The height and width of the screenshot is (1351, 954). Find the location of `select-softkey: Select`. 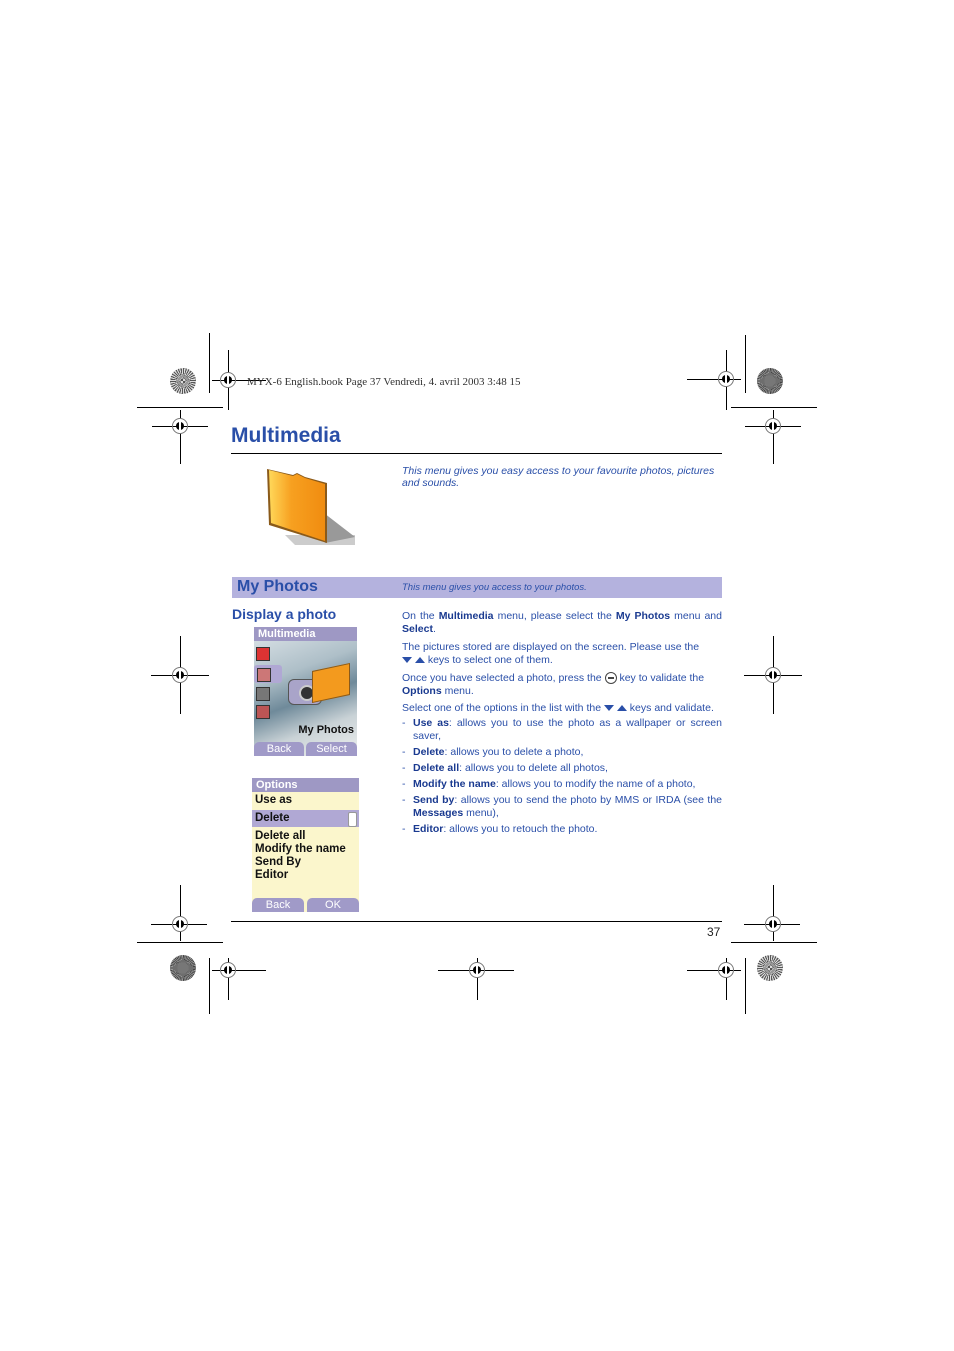

select-softkey: Select is located at coordinates (331, 749).